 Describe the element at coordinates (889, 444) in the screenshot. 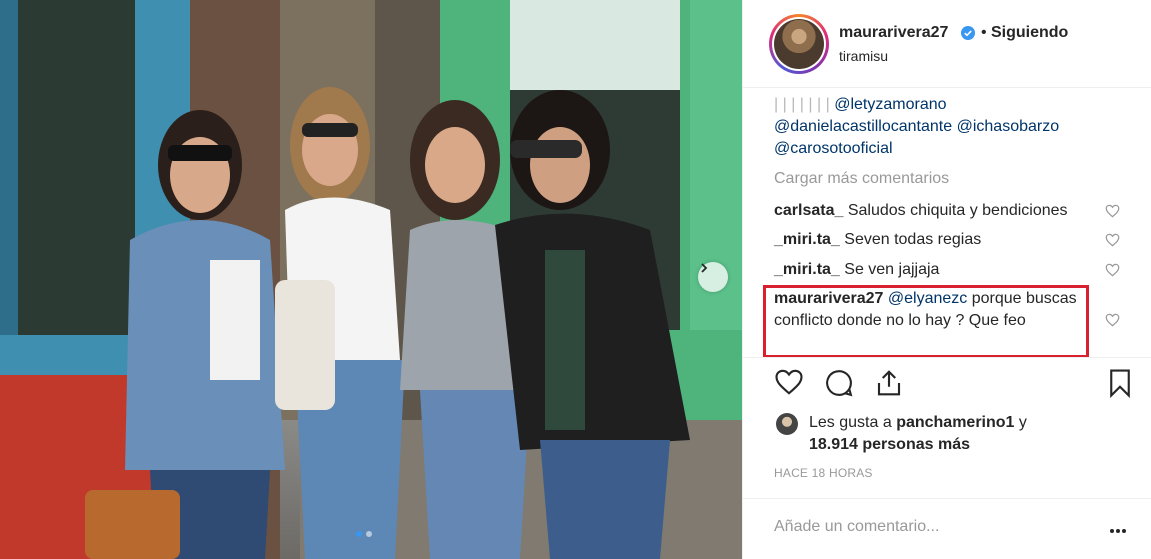

I see `others-likes-link: 18.914 personas más` at that location.